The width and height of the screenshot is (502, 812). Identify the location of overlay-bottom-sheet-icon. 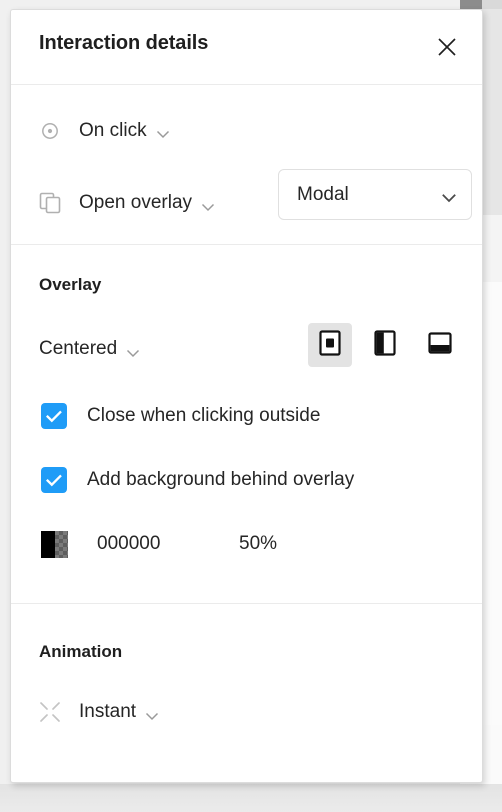
(440, 345).